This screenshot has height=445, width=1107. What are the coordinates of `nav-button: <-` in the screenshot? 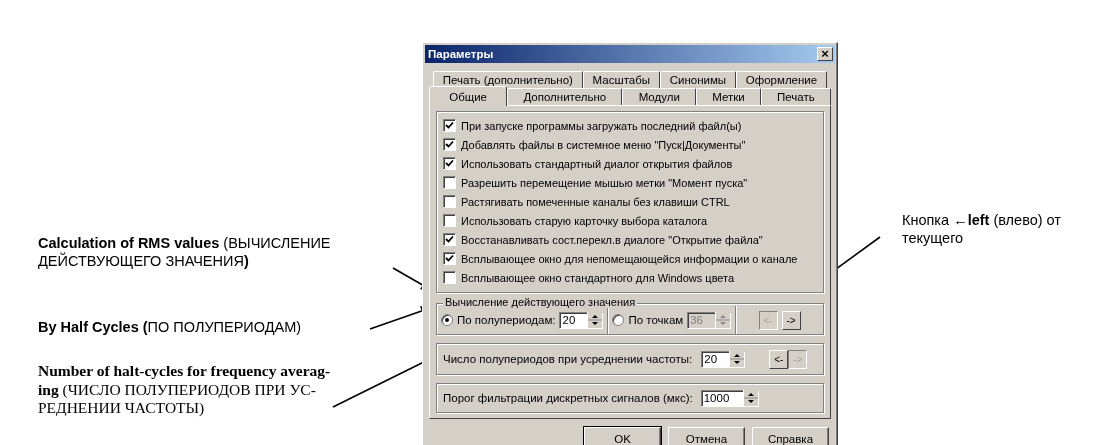 It's located at (779, 359).